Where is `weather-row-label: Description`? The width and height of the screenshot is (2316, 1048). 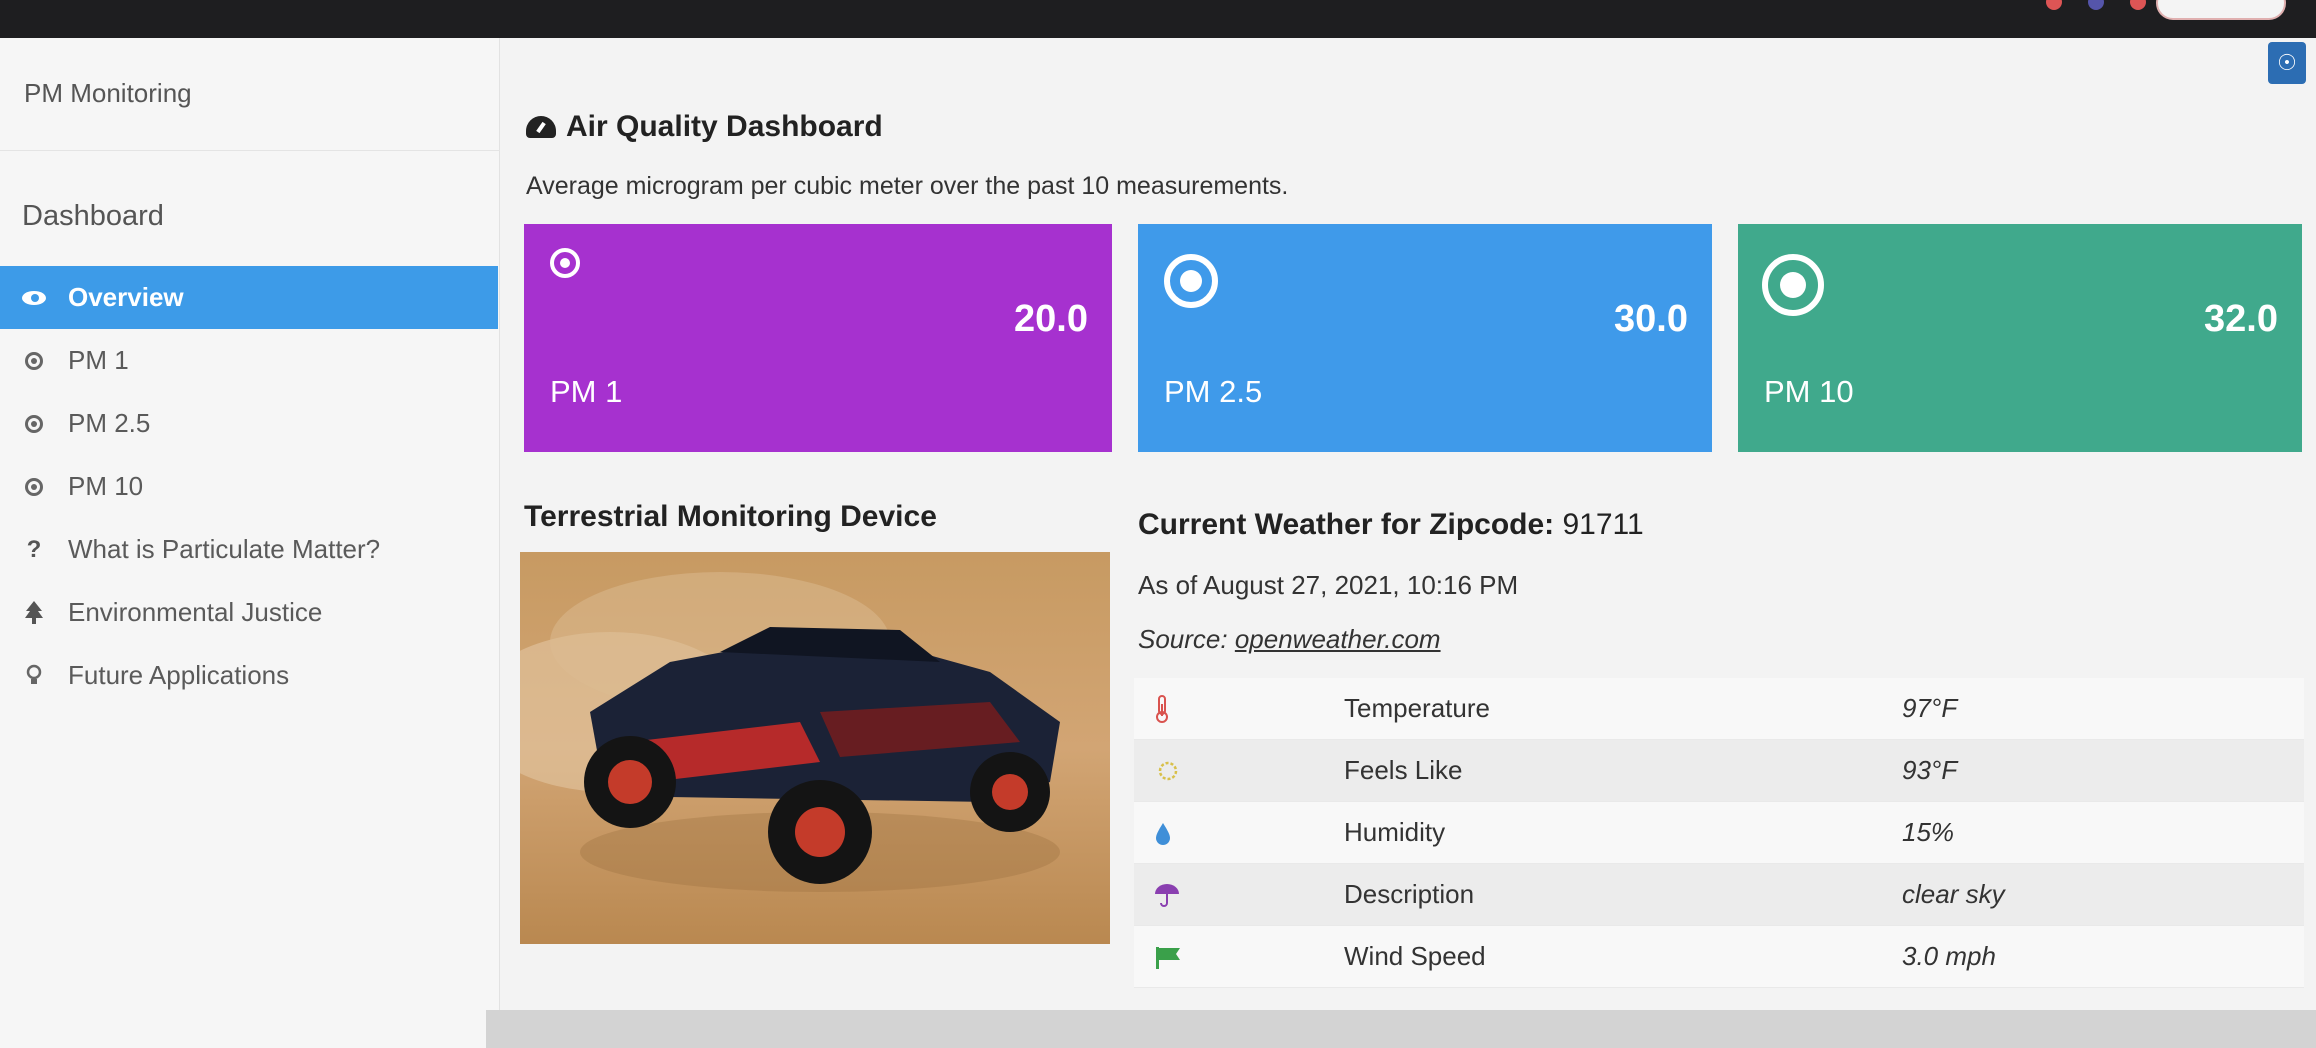 weather-row-label: Description is located at coordinates (1409, 894).